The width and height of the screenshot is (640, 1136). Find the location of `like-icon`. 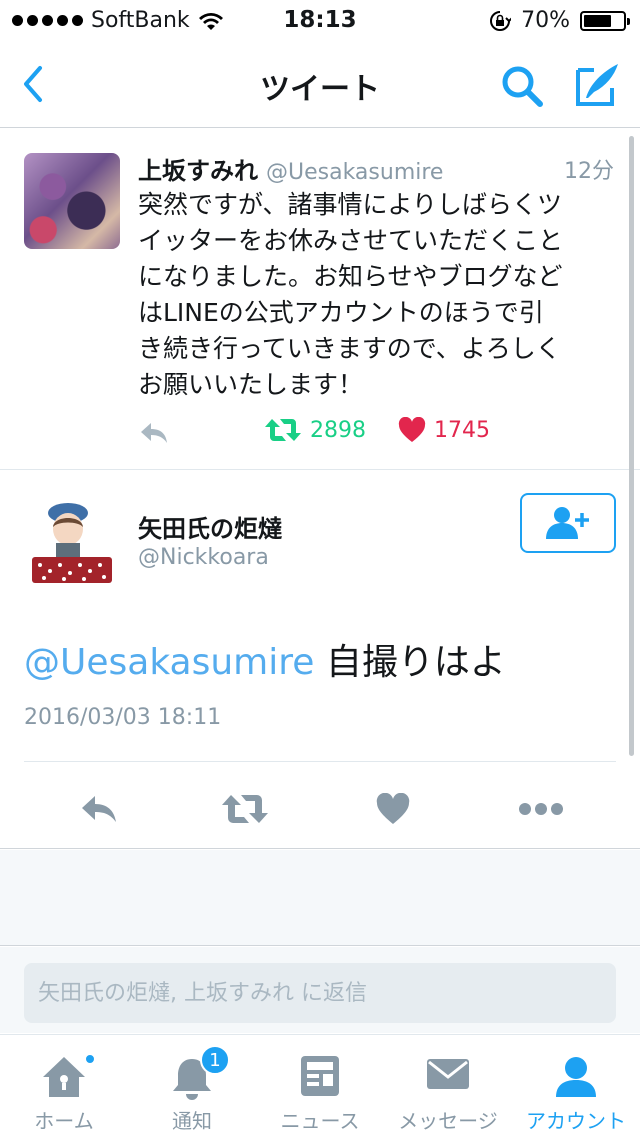

like-icon is located at coordinates (393, 808).